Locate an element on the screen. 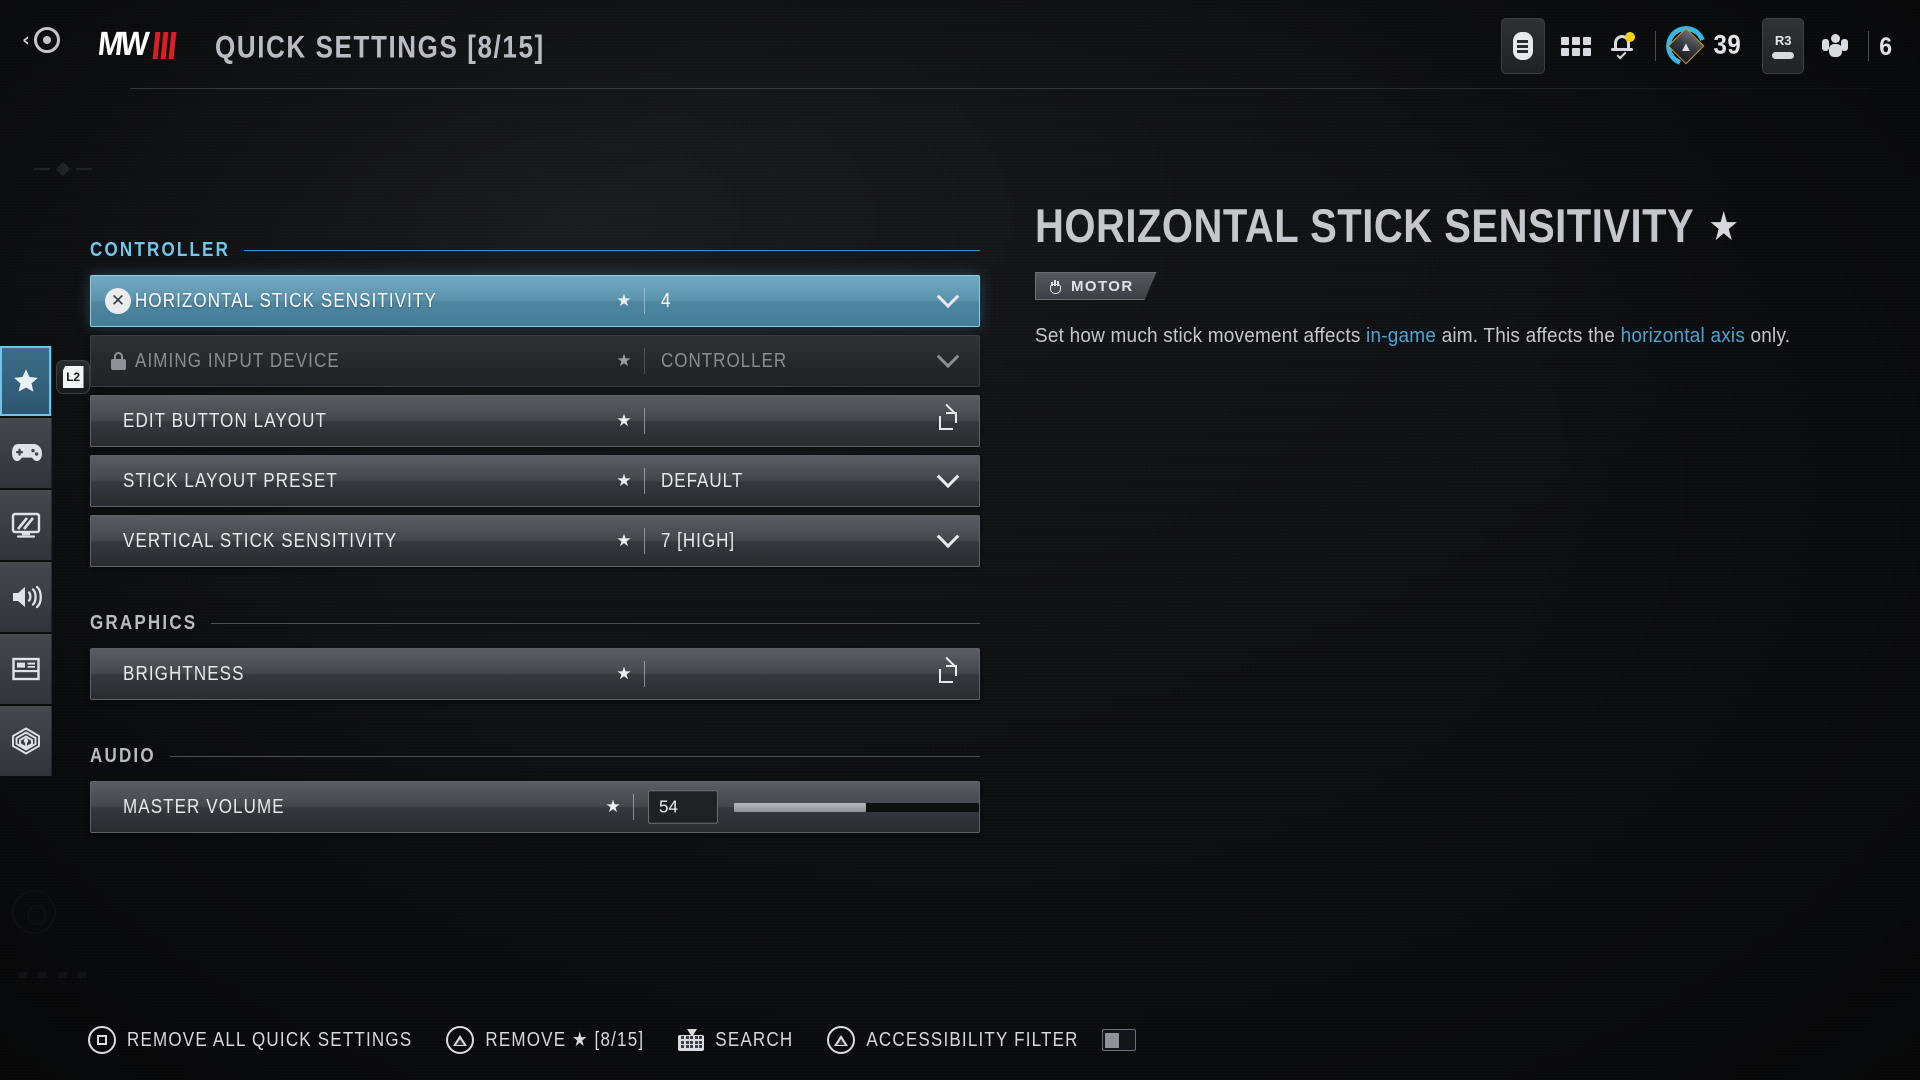 The width and height of the screenshot is (1920, 1080). detail-title: HORIZONTAL STICK SENSITIVITY is located at coordinates (1365, 226).